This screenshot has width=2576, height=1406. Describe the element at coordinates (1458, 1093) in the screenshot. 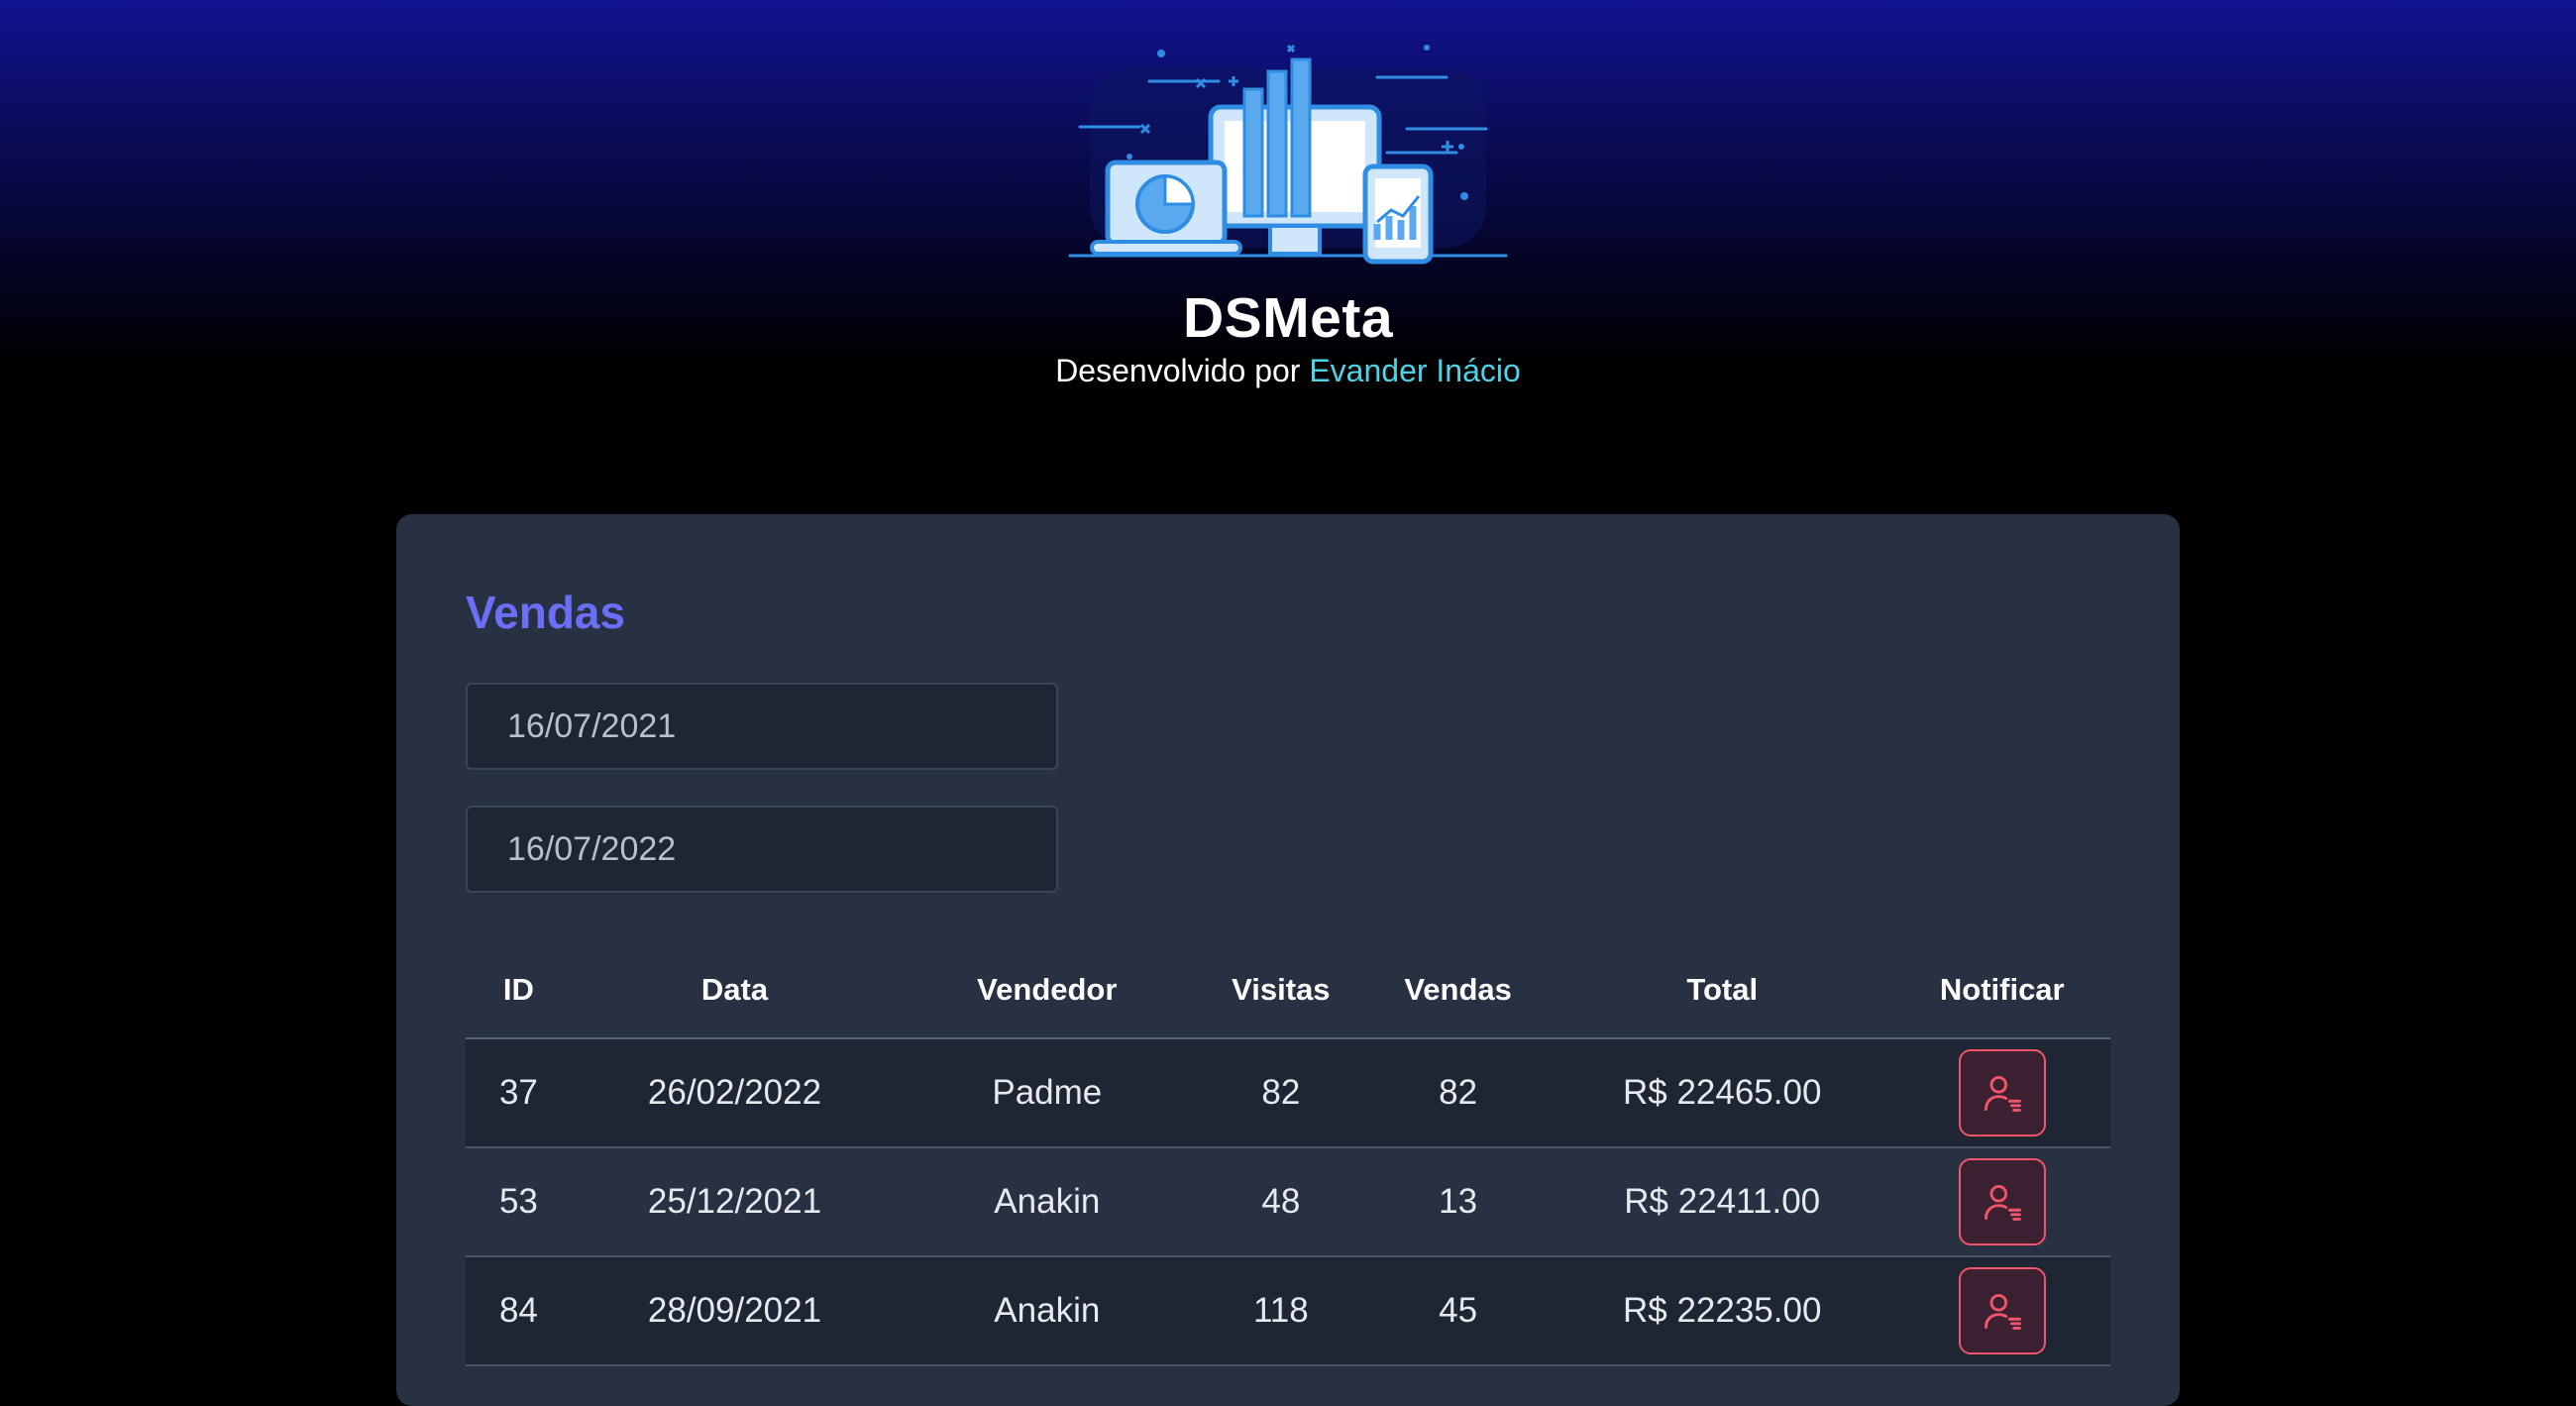

I see `cell-sales: 82` at that location.